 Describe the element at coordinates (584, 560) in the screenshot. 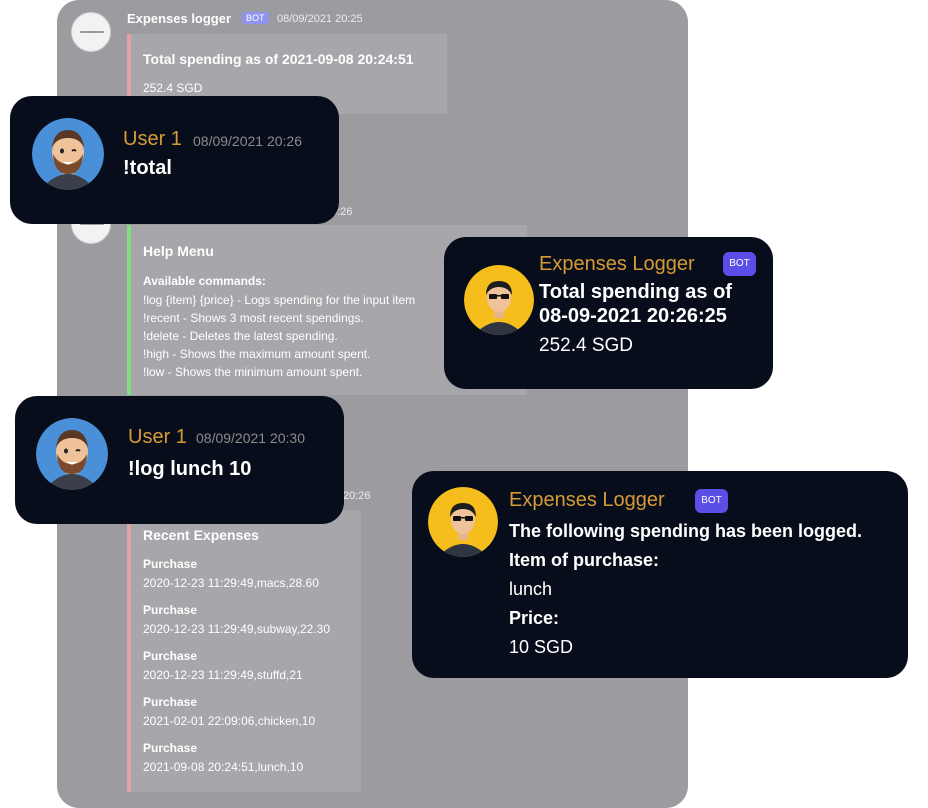

I see `item-label: Item of purchase:` at that location.